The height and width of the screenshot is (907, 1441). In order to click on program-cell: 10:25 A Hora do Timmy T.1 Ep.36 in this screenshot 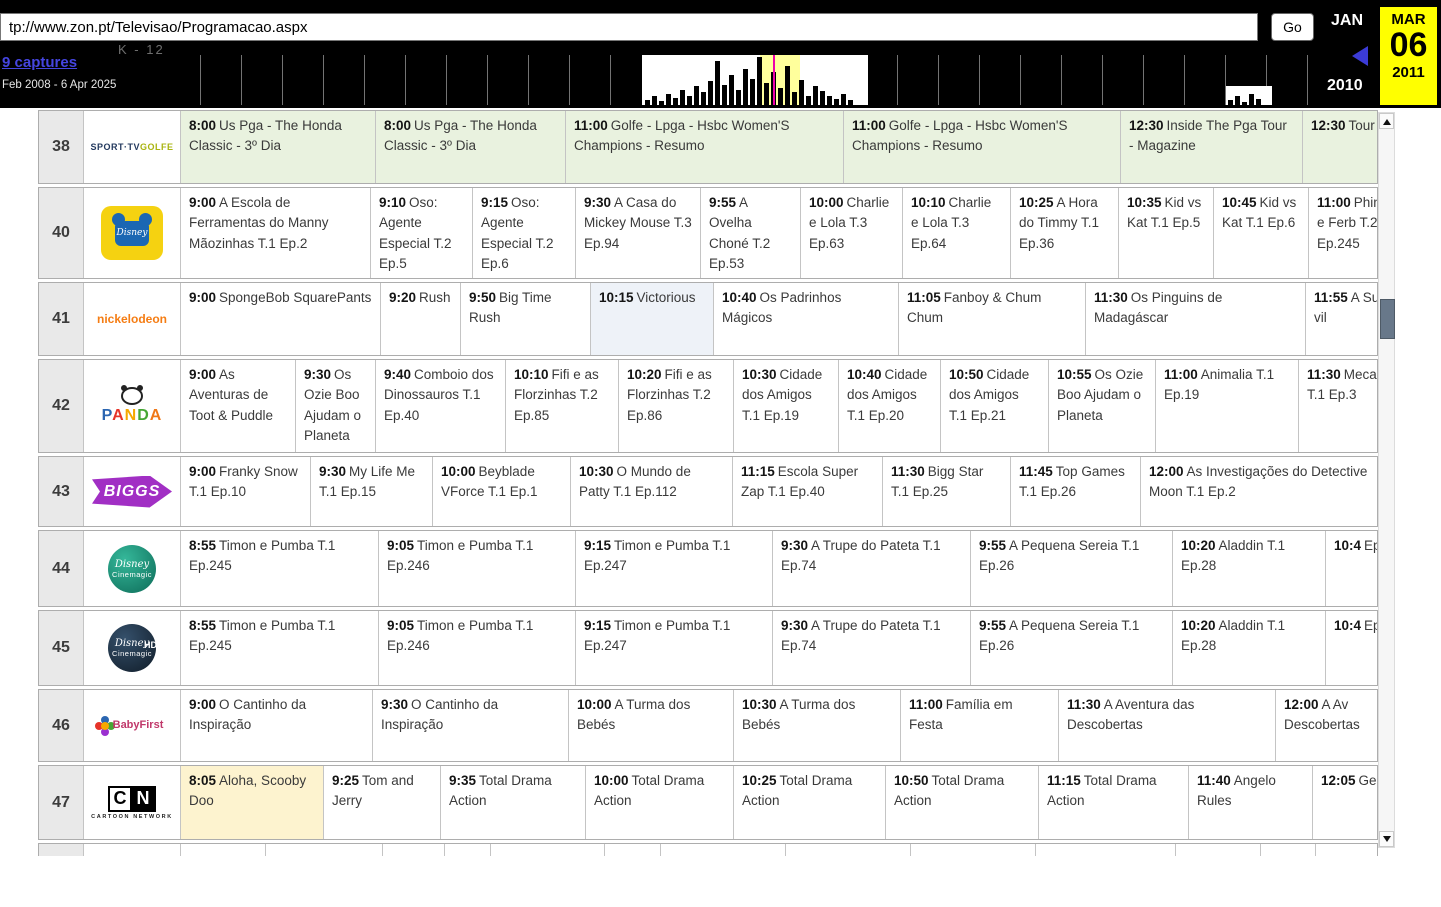, I will do `click(1064, 233)`.